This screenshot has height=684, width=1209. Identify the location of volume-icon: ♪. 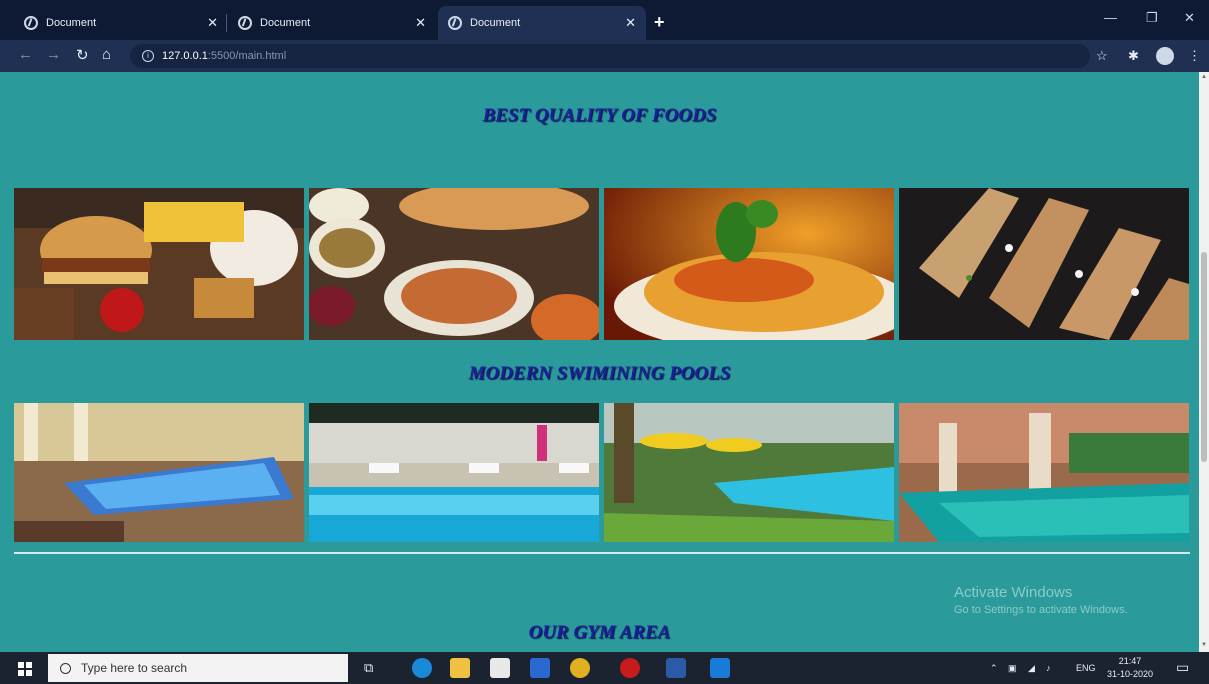
(1048, 668).